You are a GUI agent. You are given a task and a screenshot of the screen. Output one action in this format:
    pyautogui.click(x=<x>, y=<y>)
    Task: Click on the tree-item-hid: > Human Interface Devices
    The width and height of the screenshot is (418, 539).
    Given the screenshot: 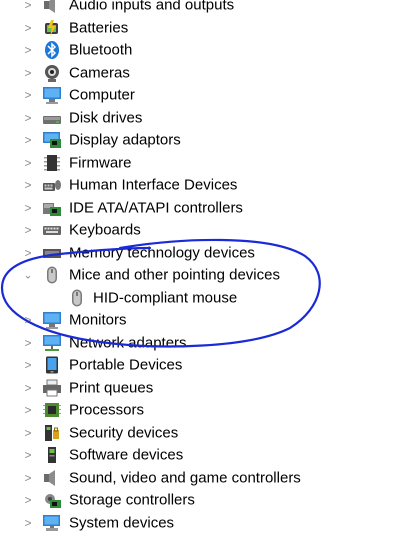 What is the action you would take?
    pyautogui.click(x=209, y=185)
    